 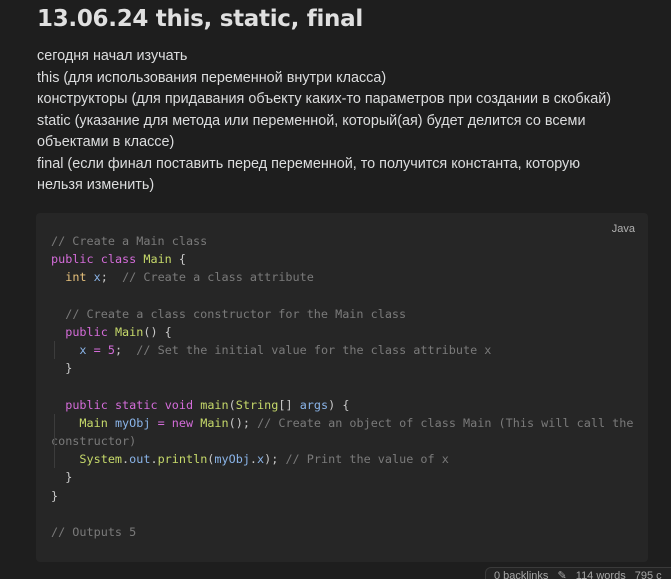 I want to click on paragraph-line: объектами в классе), so click(x=106, y=142).